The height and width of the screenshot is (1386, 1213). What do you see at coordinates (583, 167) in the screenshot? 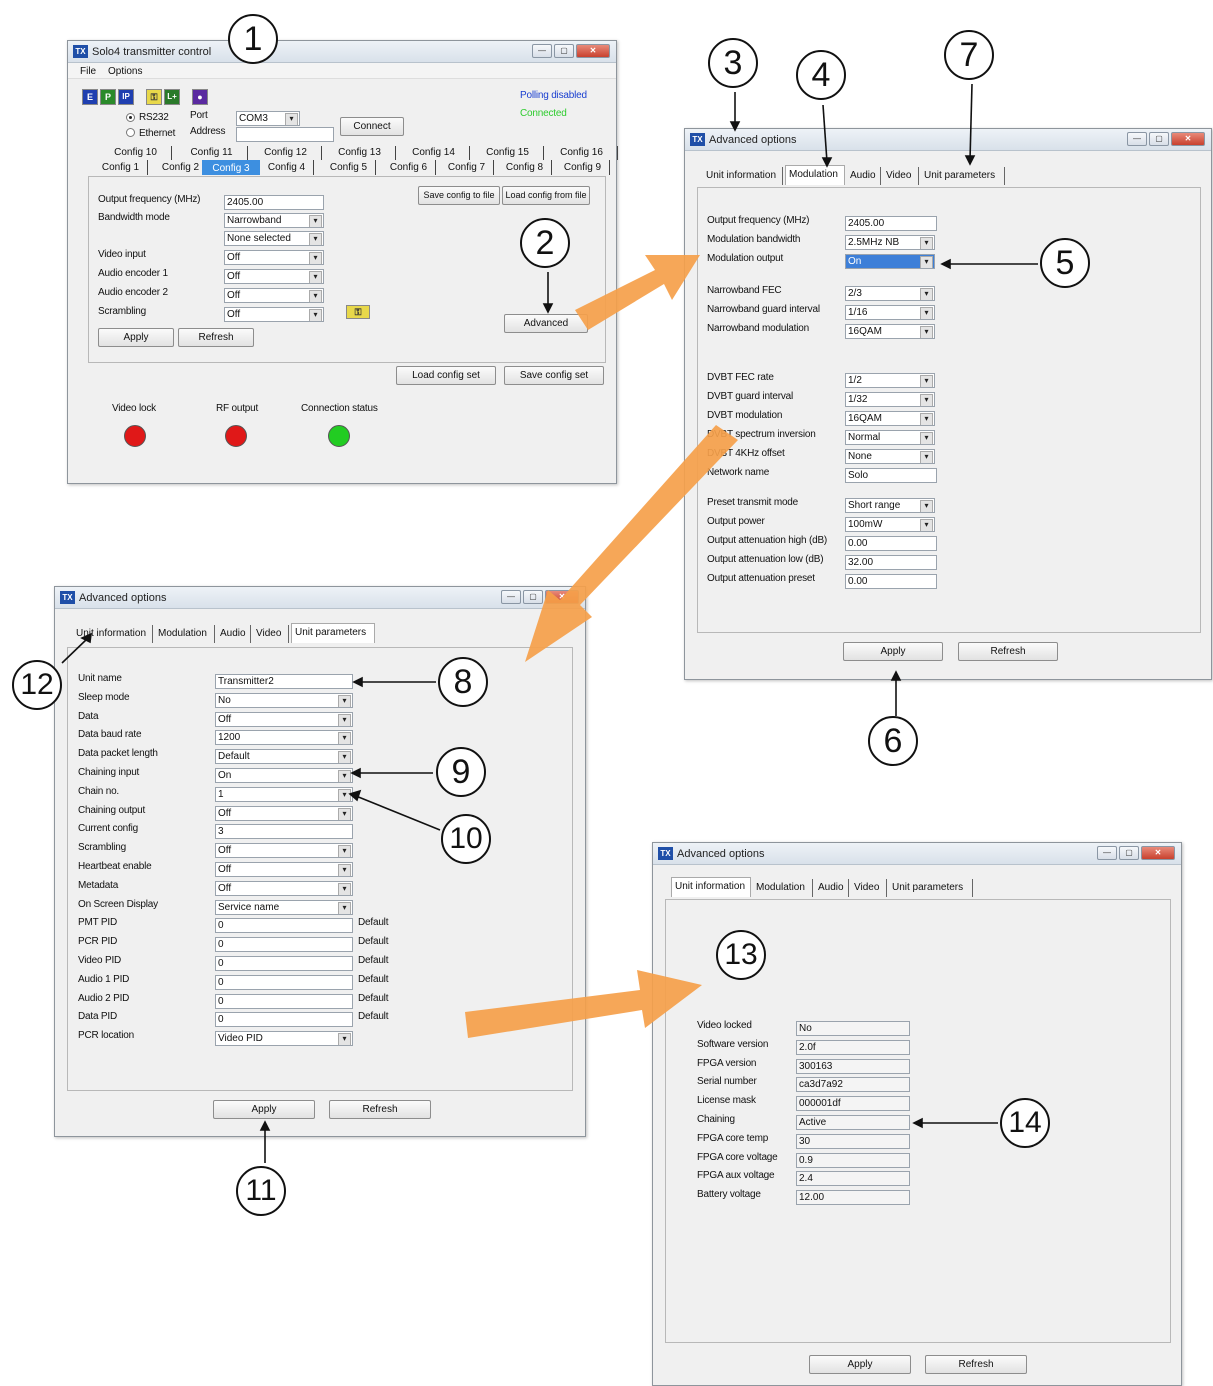
I see `tab-config-9: Config 9` at bounding box center [583, 167].